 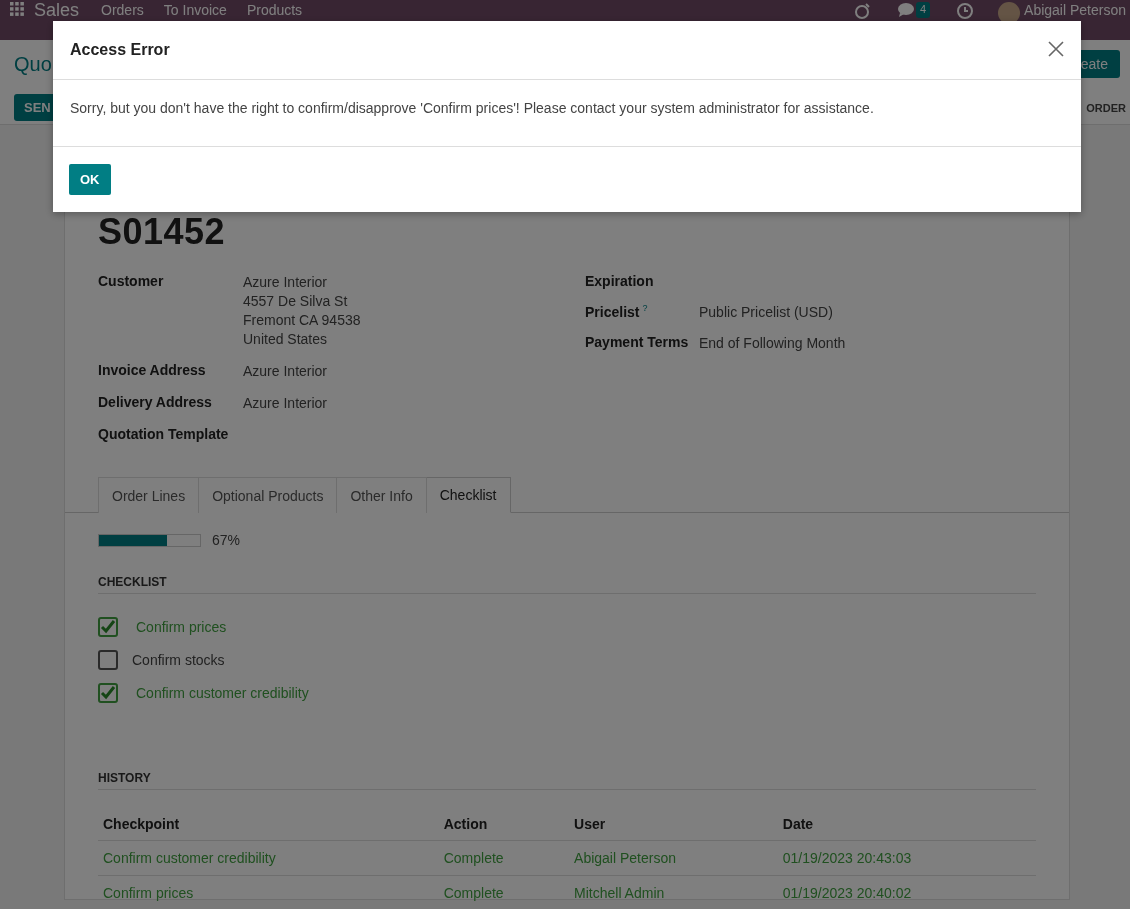 I want to click on field-value: 4557 De Silva St, so click(x=296, y=301).